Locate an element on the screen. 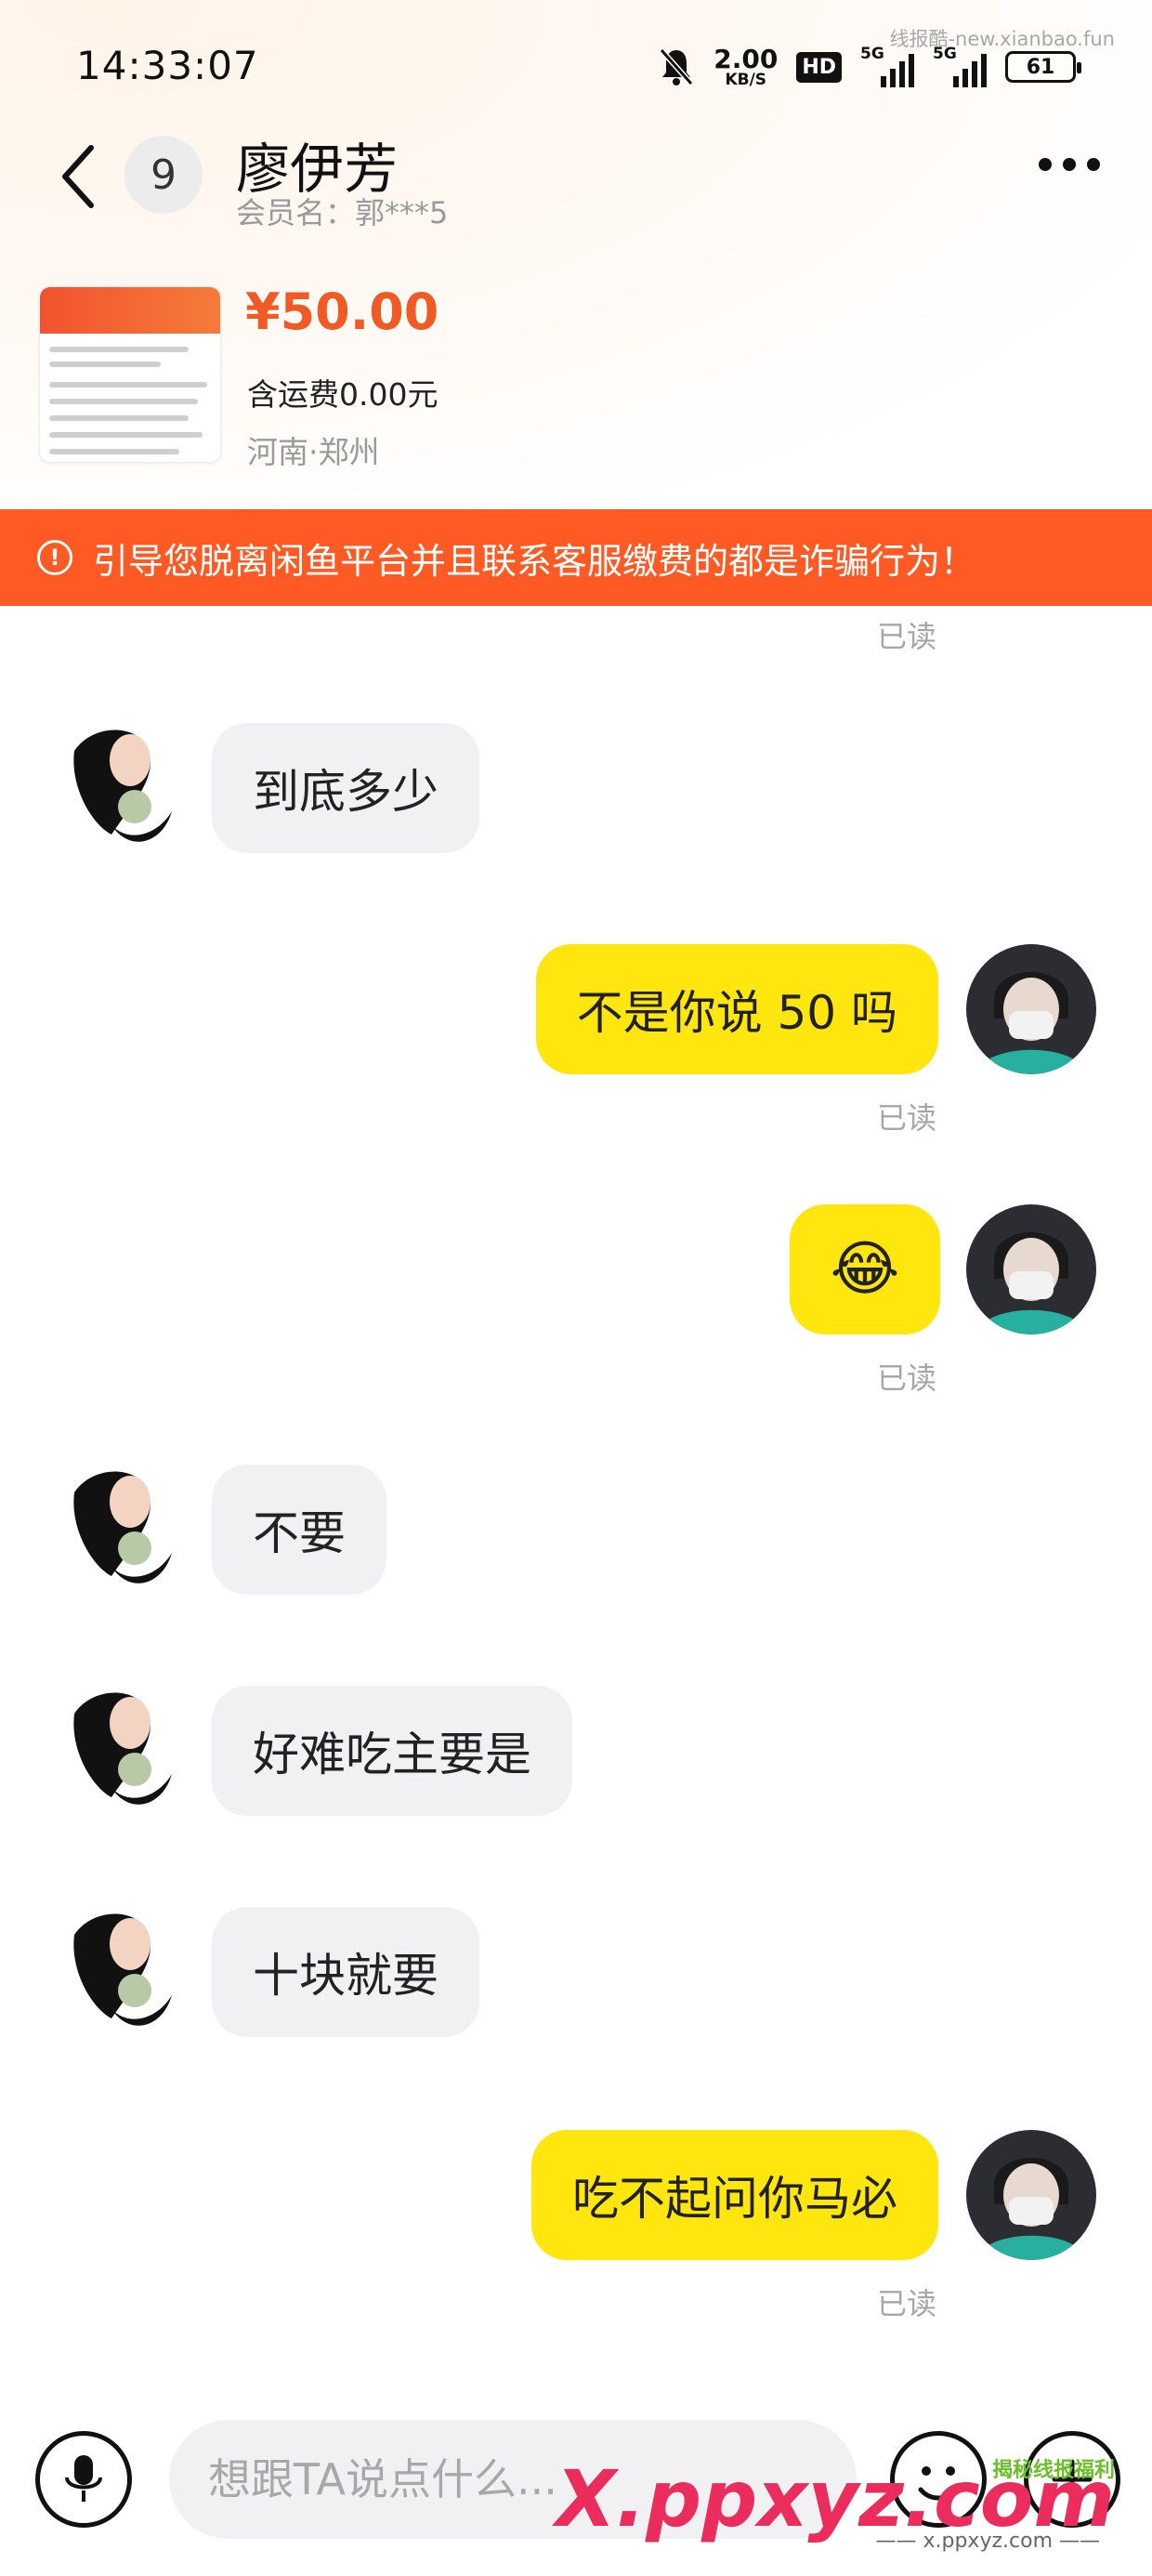 This screenshot has width=1152, height=2576. alert-icon: ! is located at coordinates (54, 557).